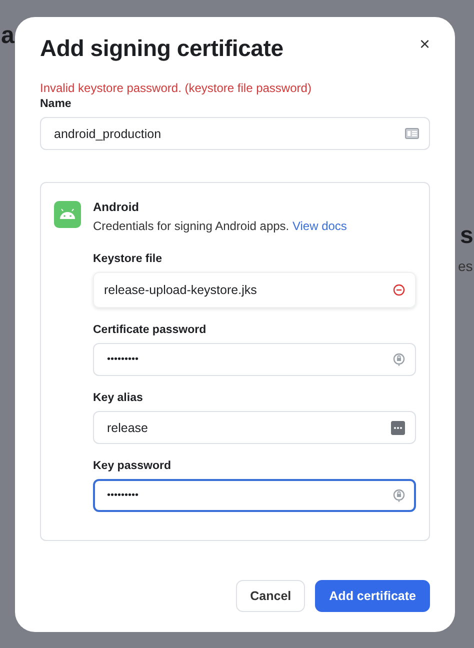 This screenshot has width=474, height=648. I want to click on field-label: Certificate password, so click(150, 330).